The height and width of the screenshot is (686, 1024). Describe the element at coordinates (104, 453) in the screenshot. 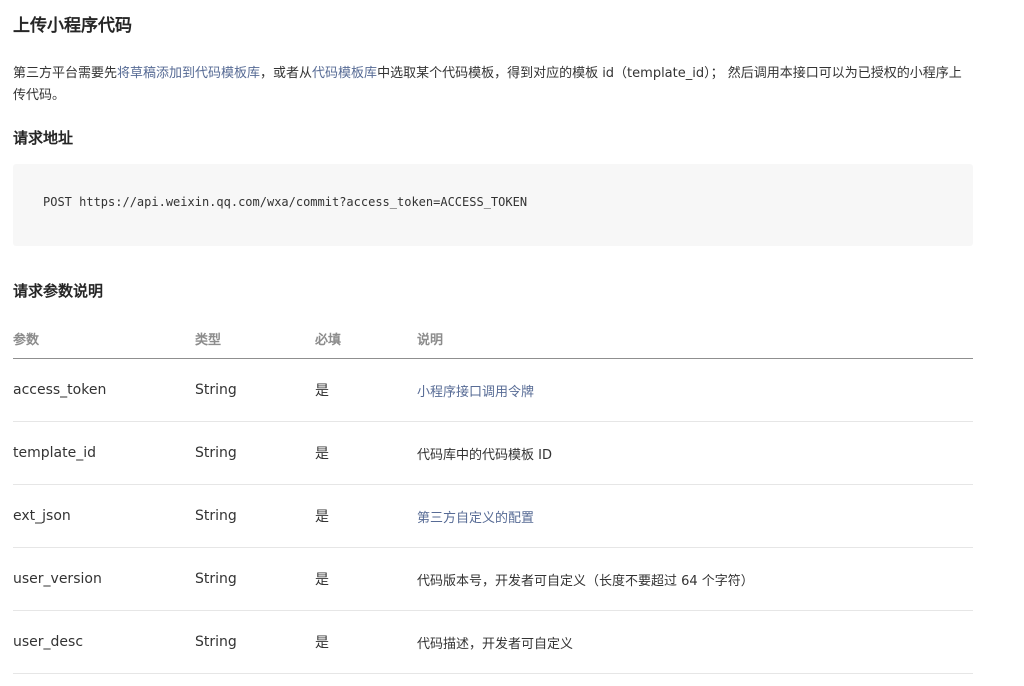

I see `param-name: template_id` at that location.